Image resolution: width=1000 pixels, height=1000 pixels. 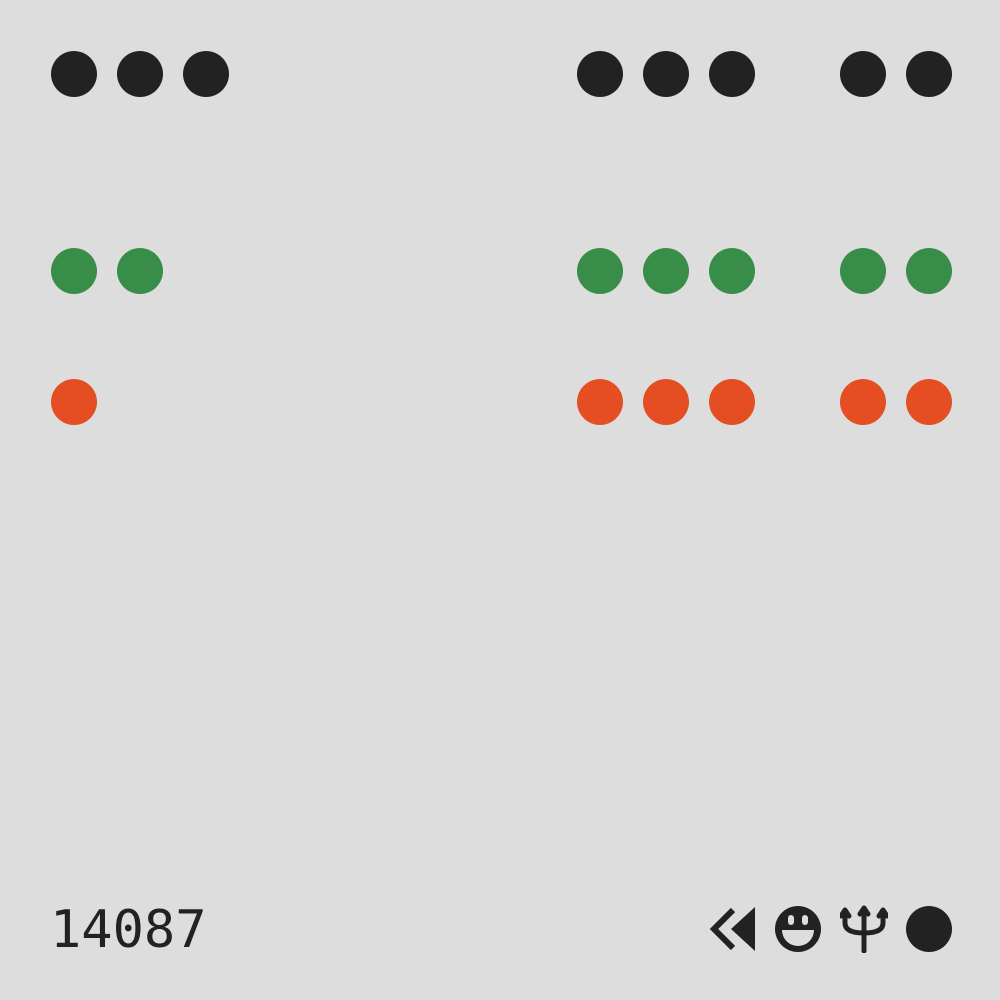 I want to click on circle-icon, so click(x=929, y=929).